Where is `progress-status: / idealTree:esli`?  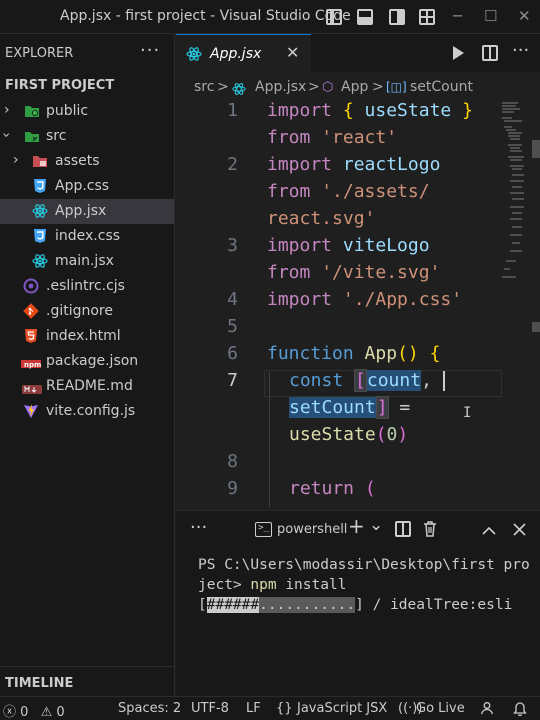 progress-status: / idealTree:esli is located at coordinates (438, 605).